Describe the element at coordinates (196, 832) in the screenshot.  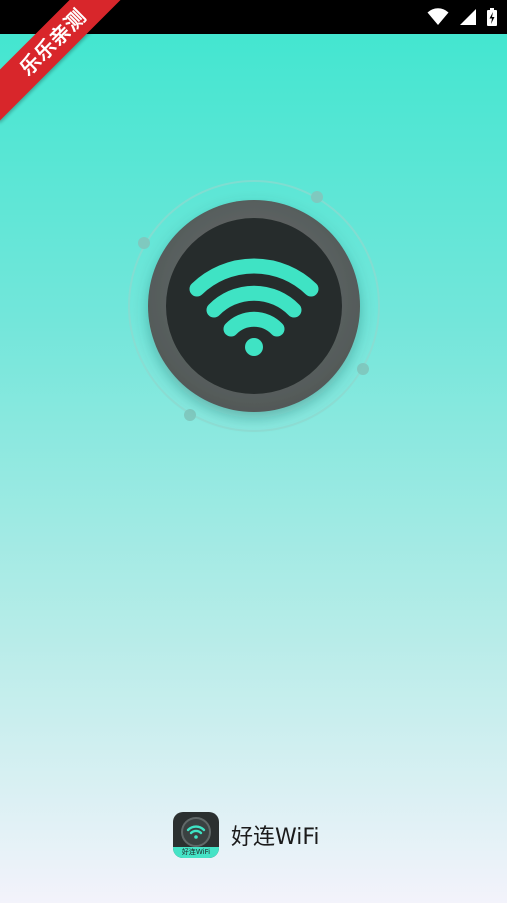
I see `app-icon-wifi-icon` at that location.